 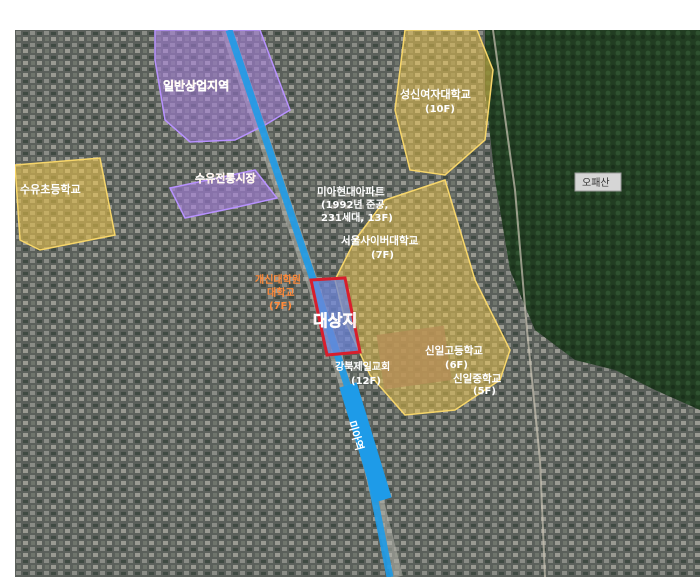 I want to click on site-label: 대상지, so click(x=335, y=320).